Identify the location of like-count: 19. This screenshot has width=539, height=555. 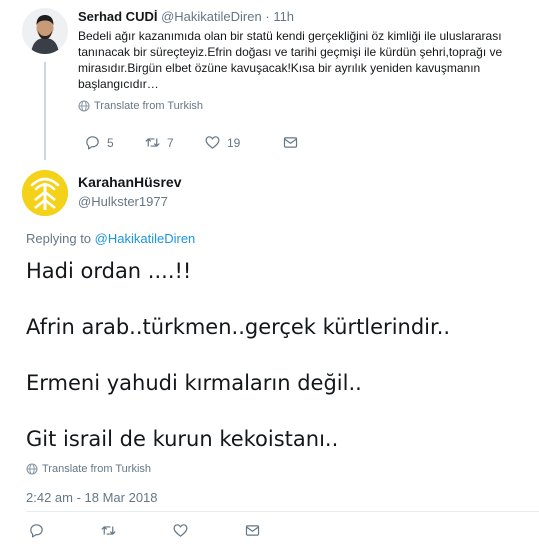
(234, 142).